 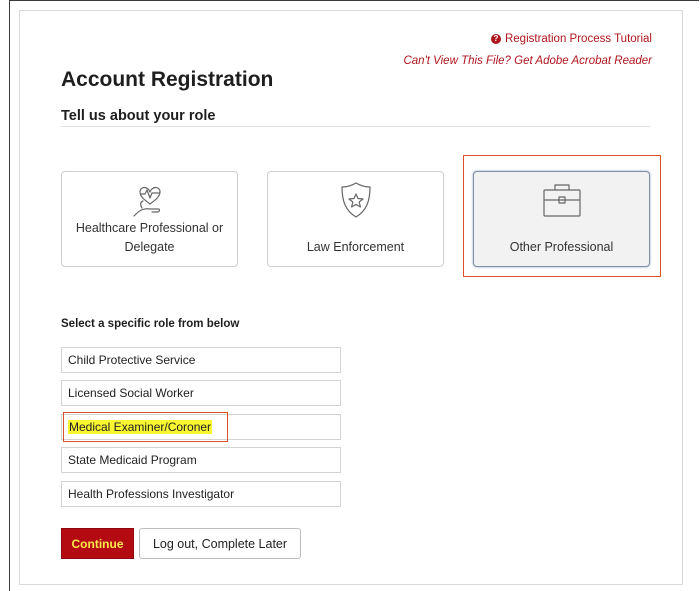 I want to click on shield-star-icon, so click(x=355, y=200).